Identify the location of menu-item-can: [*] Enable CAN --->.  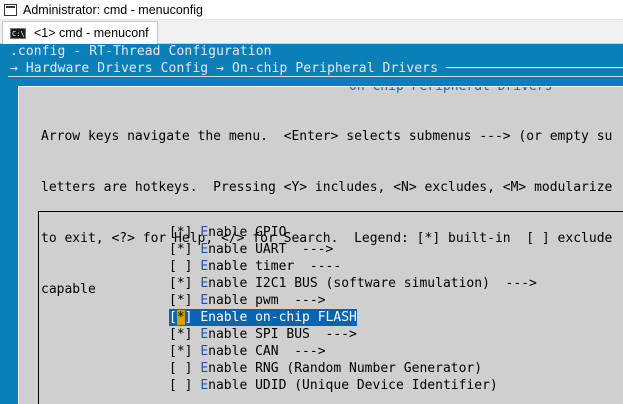
(247, 351).